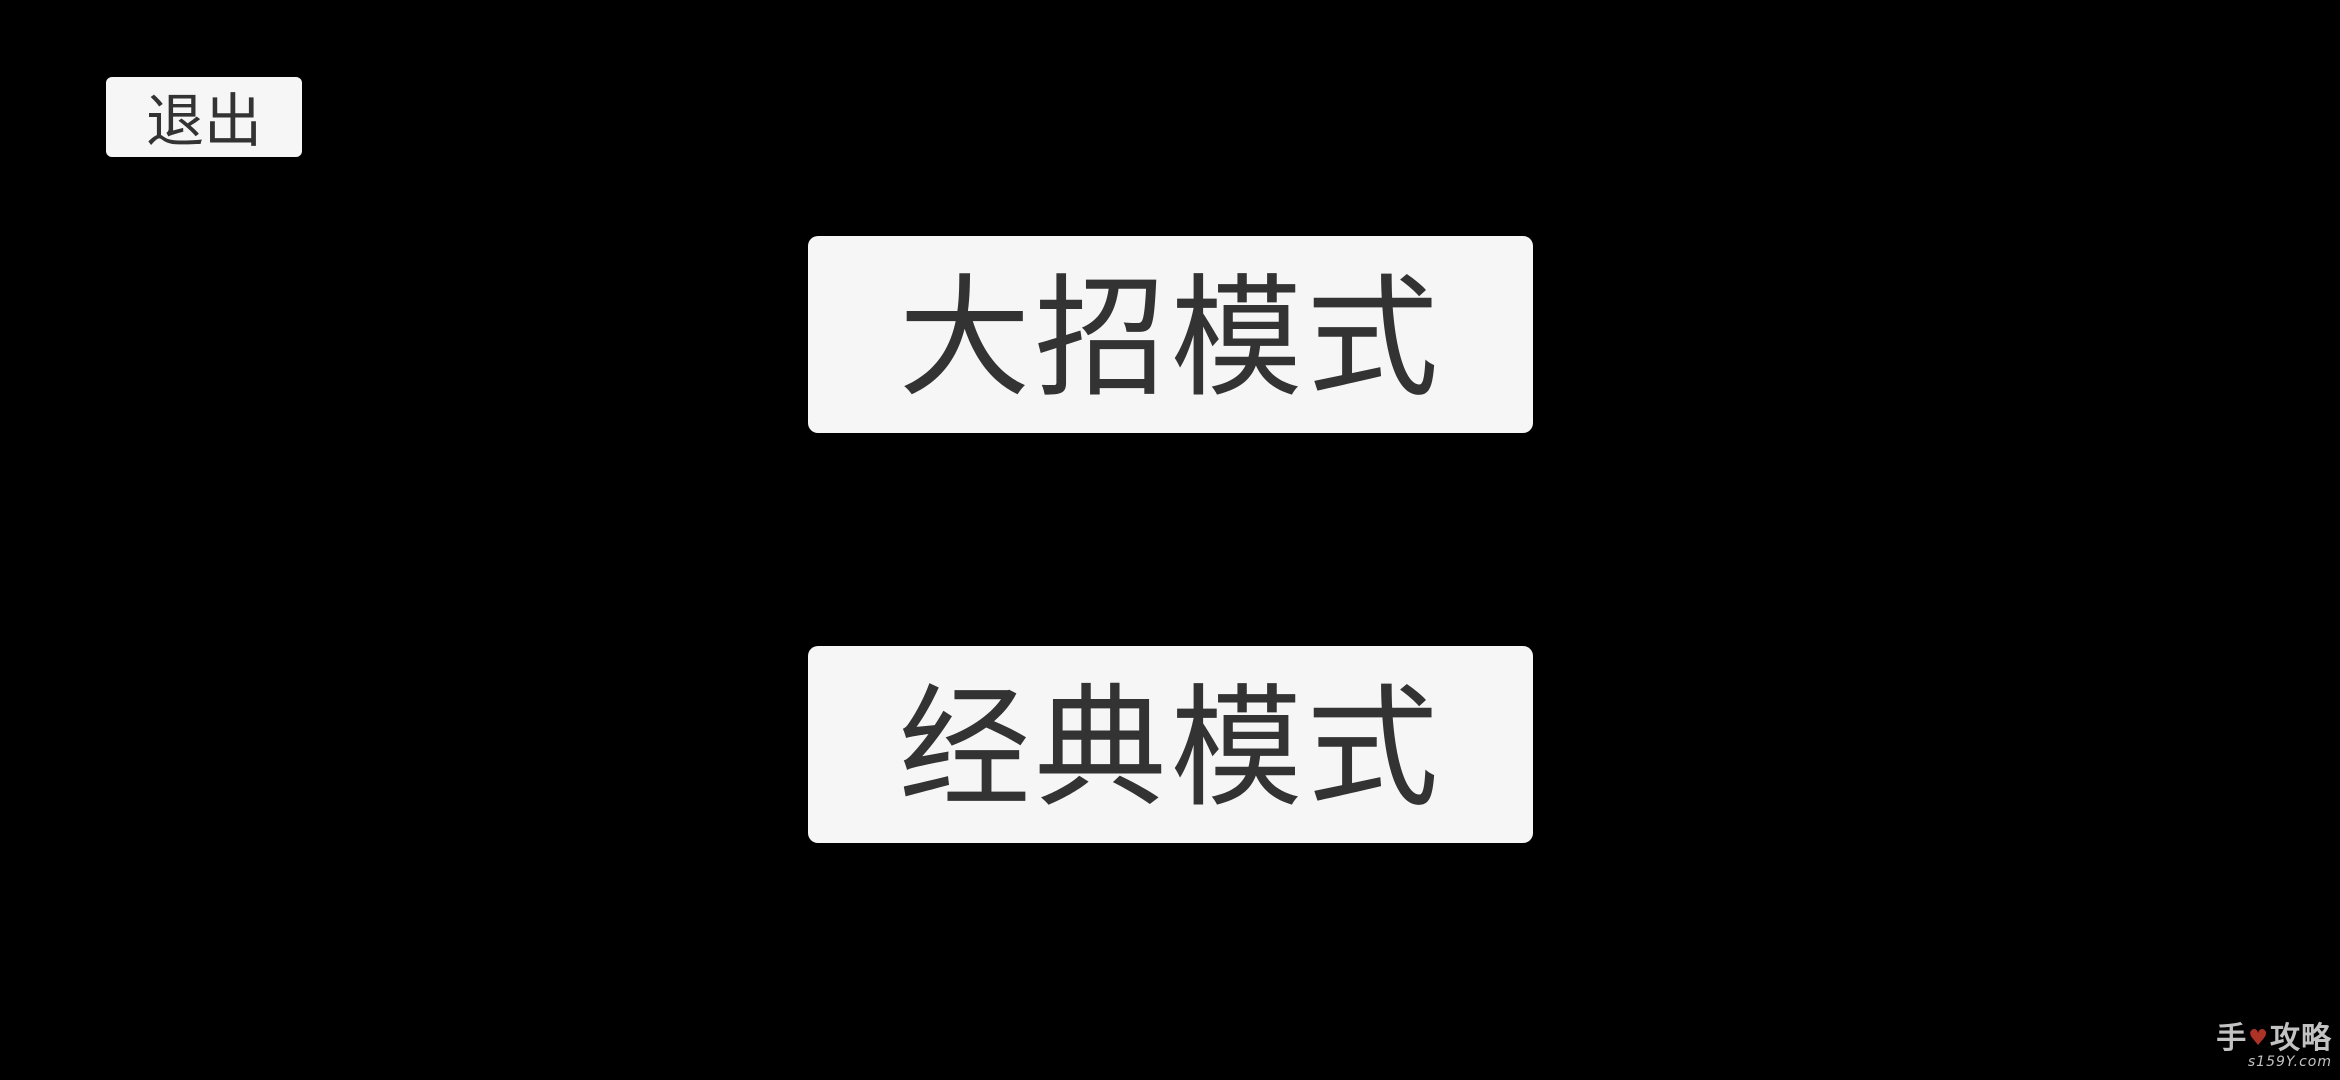 This screenshot has height=1080, width=2340. I want to click on watermark-url: s159Y.com, so click(2289, 1062).